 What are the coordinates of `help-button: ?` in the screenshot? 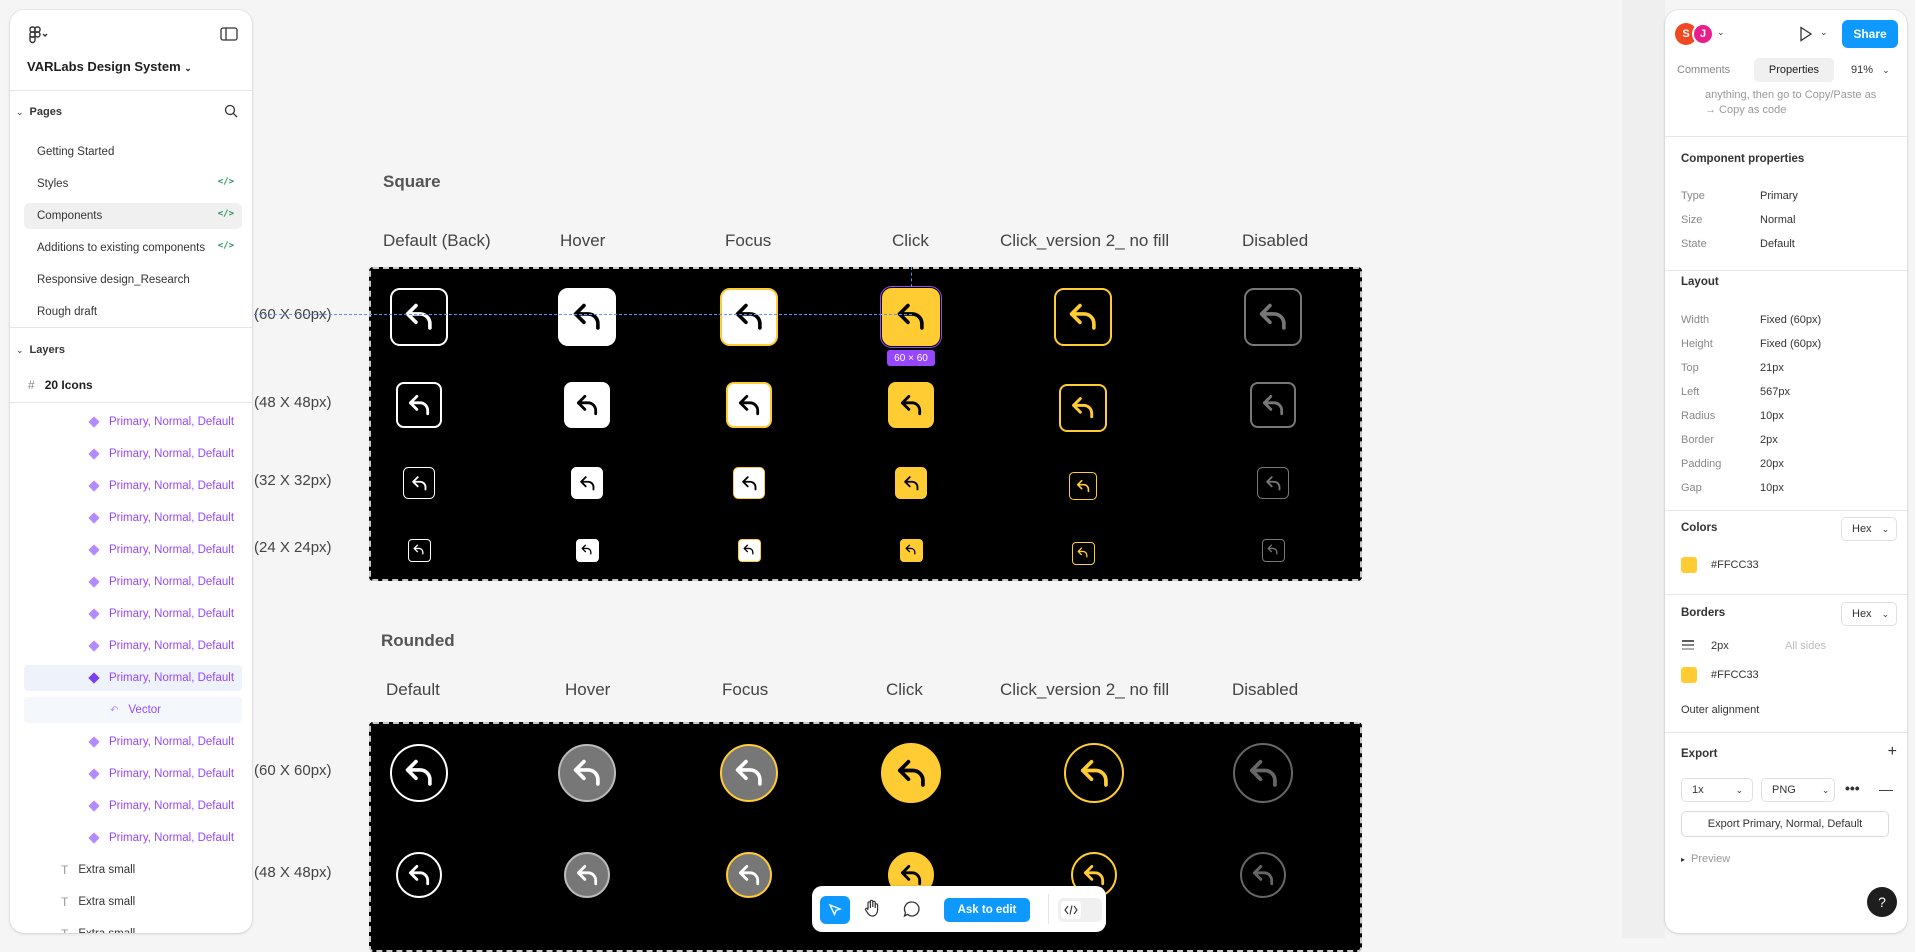 It's located at (1882, 902).